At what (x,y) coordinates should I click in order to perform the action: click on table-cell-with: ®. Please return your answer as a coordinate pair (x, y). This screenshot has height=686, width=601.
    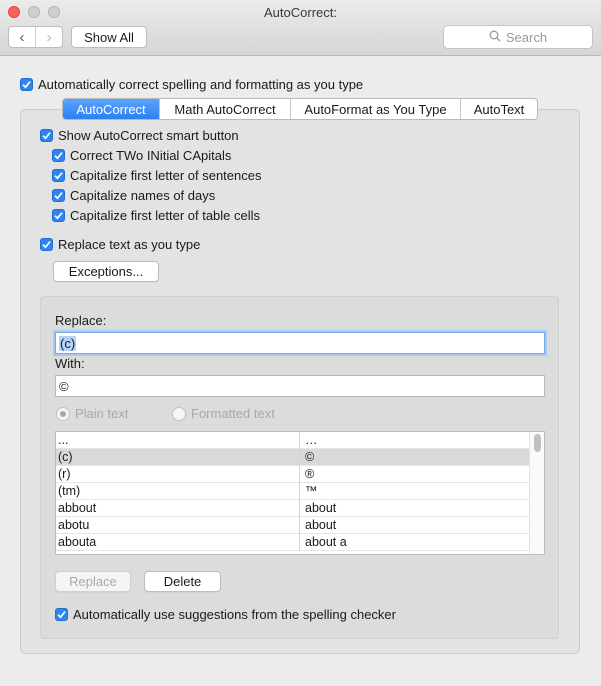
    Looking at the image, I should click on (310, 474).